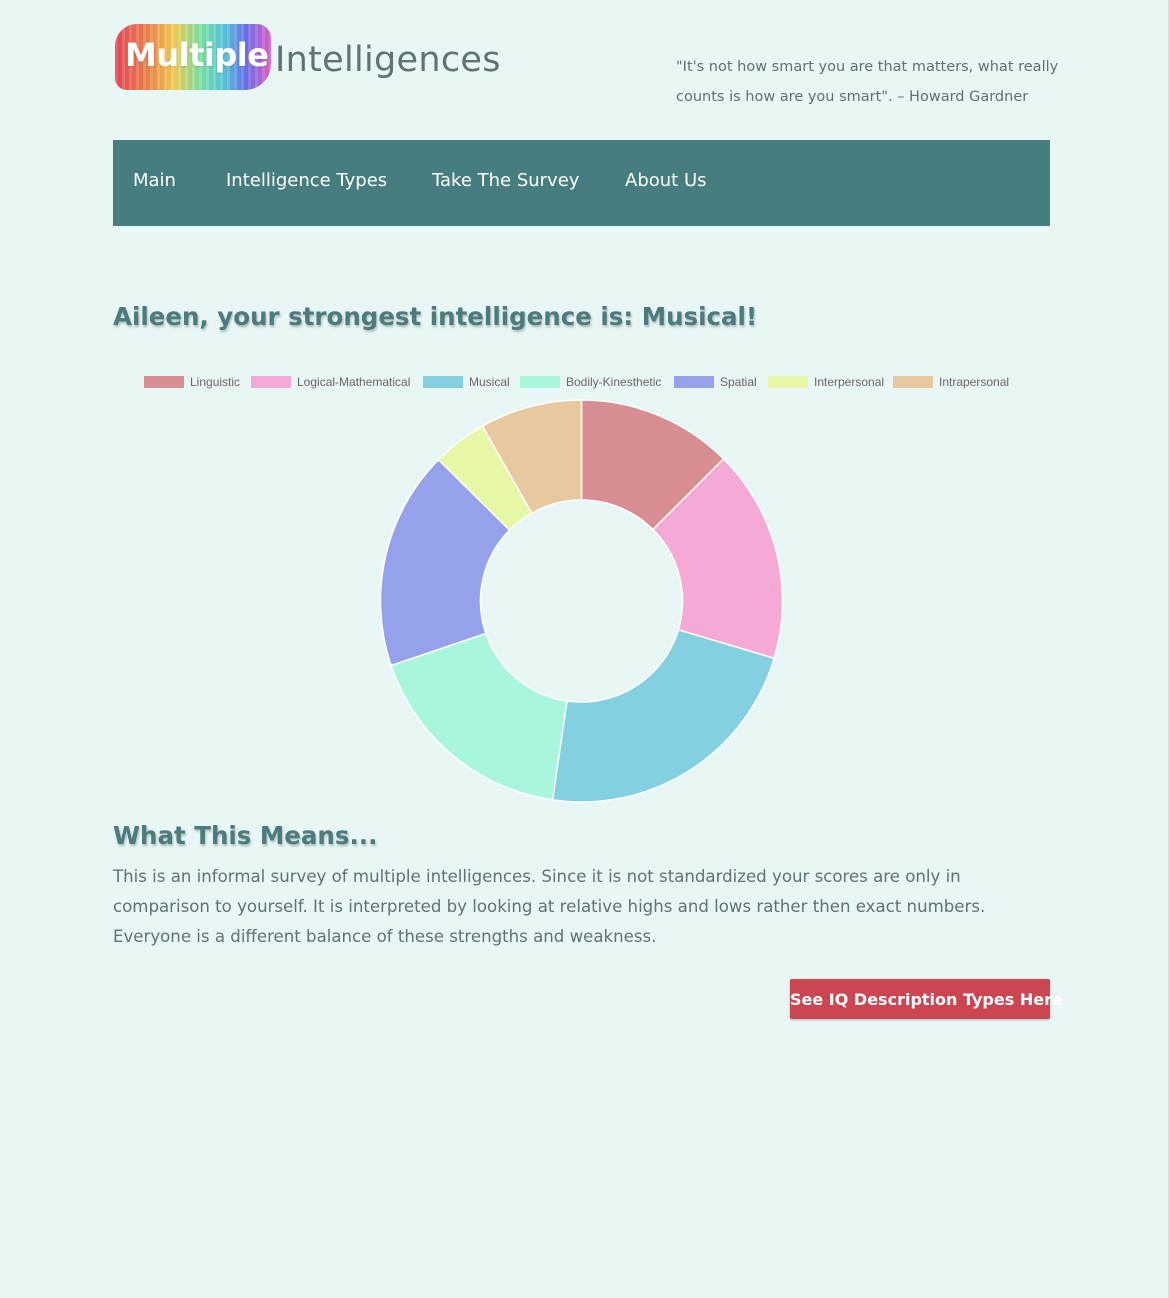  Describe the element at coordinates (663, 715) in the screenshot. I see `slice-musical` at that location.